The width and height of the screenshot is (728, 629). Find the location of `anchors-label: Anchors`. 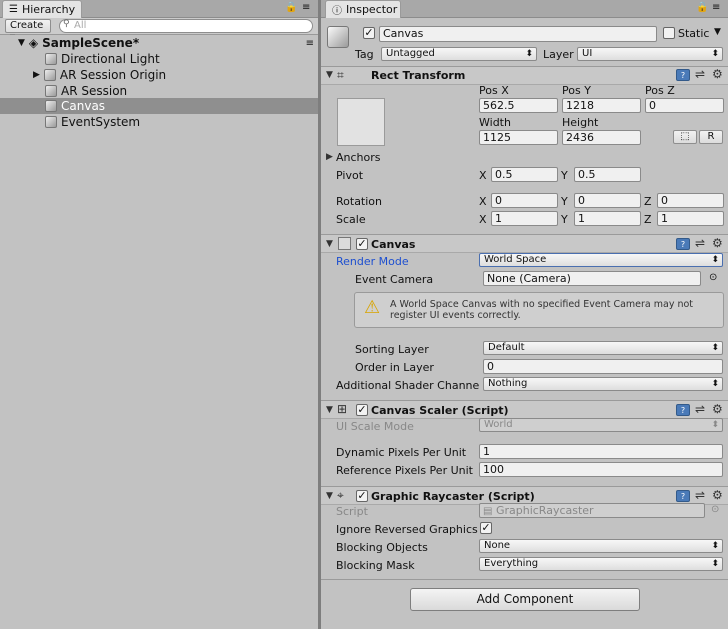

anchors-label: Anchors is located at coordinates (358, 157).